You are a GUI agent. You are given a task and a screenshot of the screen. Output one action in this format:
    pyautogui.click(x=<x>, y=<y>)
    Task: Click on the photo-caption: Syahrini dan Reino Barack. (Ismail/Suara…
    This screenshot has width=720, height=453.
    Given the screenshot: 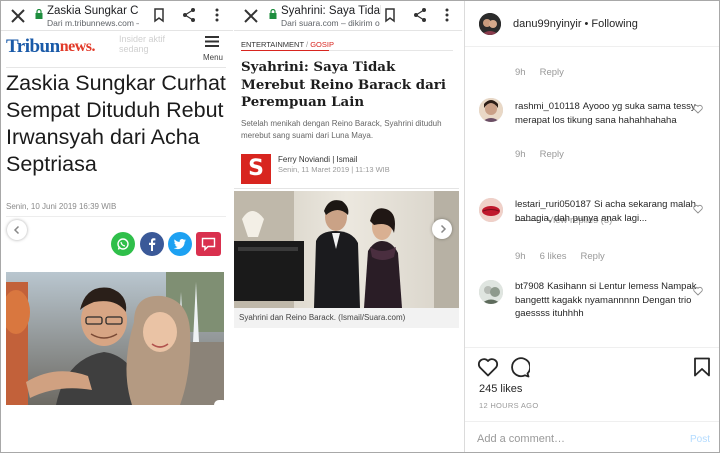 What is the action you would take?
    pyautogui.click(x=322, y=317)
    